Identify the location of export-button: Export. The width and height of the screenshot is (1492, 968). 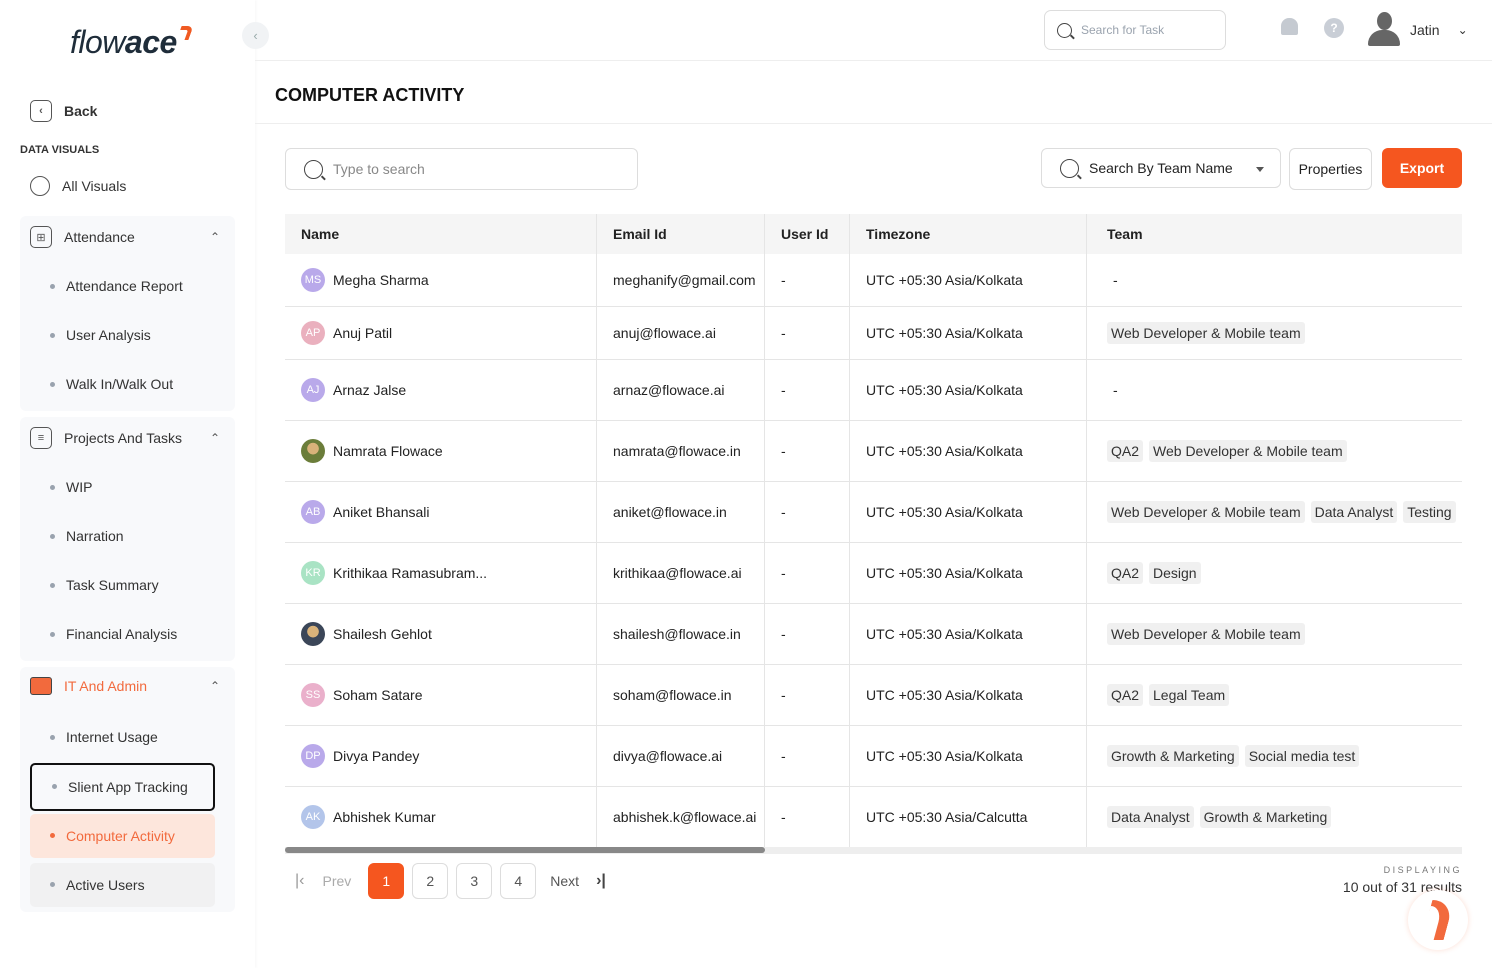
(1422, 168).